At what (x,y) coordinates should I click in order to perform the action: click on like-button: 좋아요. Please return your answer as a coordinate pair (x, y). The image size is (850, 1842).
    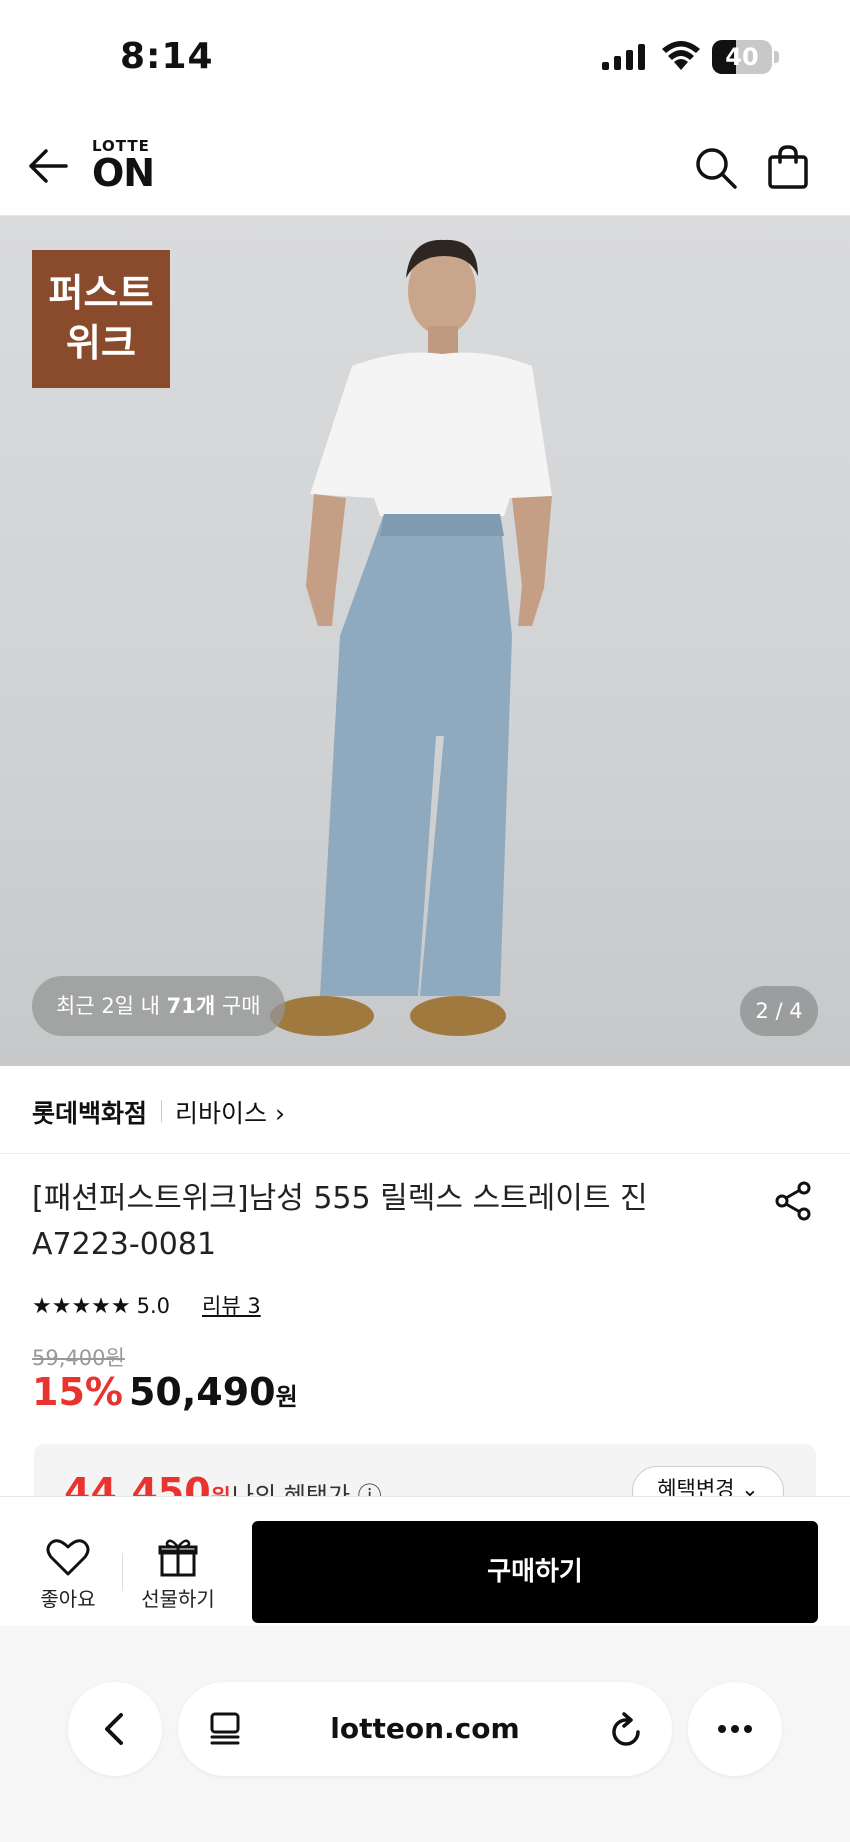
    Looking at the image, I should click on (68, 1574).